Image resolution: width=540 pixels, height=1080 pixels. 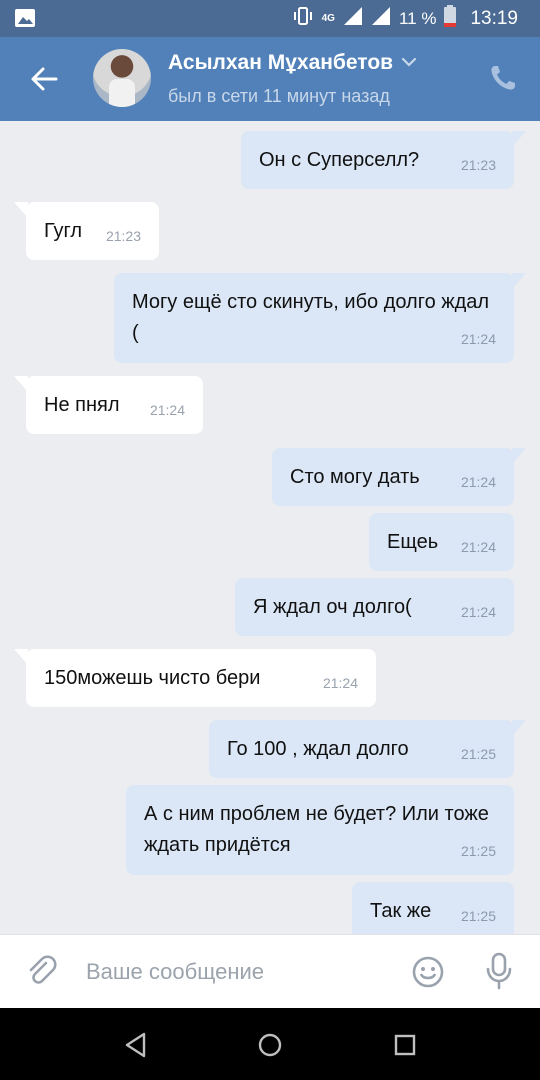 I want to click on message-text: Го 100 , ждал долго, so click(x=318, y=749).